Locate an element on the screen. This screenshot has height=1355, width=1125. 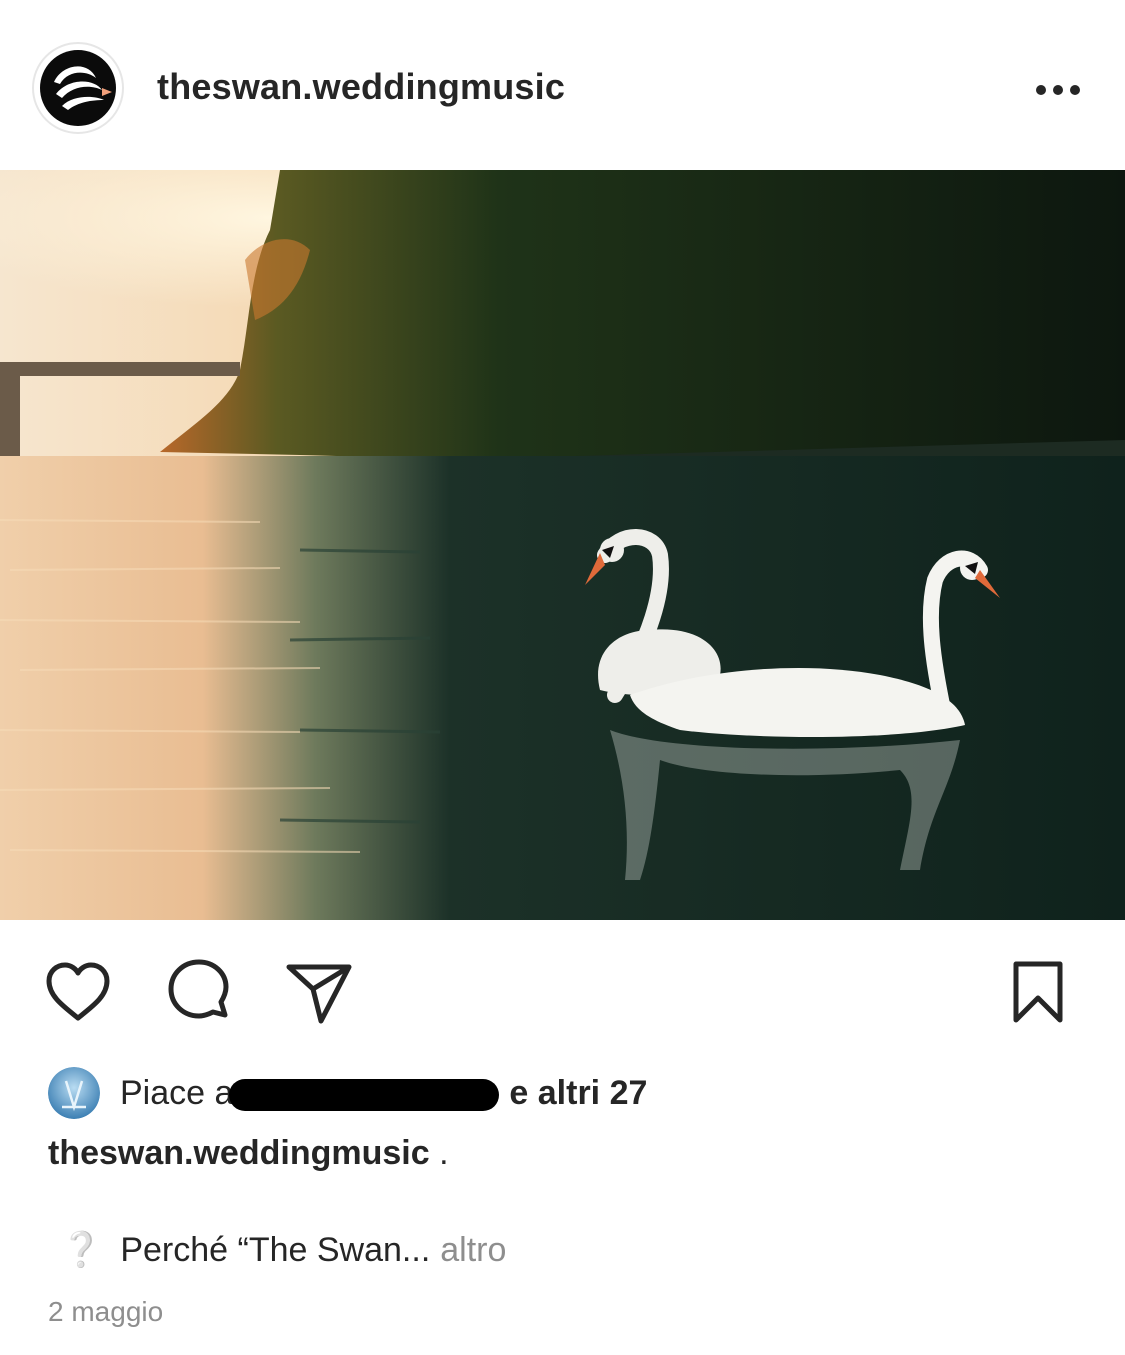
question-mark-icon: ❔ is located at coordinates (81, 1250).